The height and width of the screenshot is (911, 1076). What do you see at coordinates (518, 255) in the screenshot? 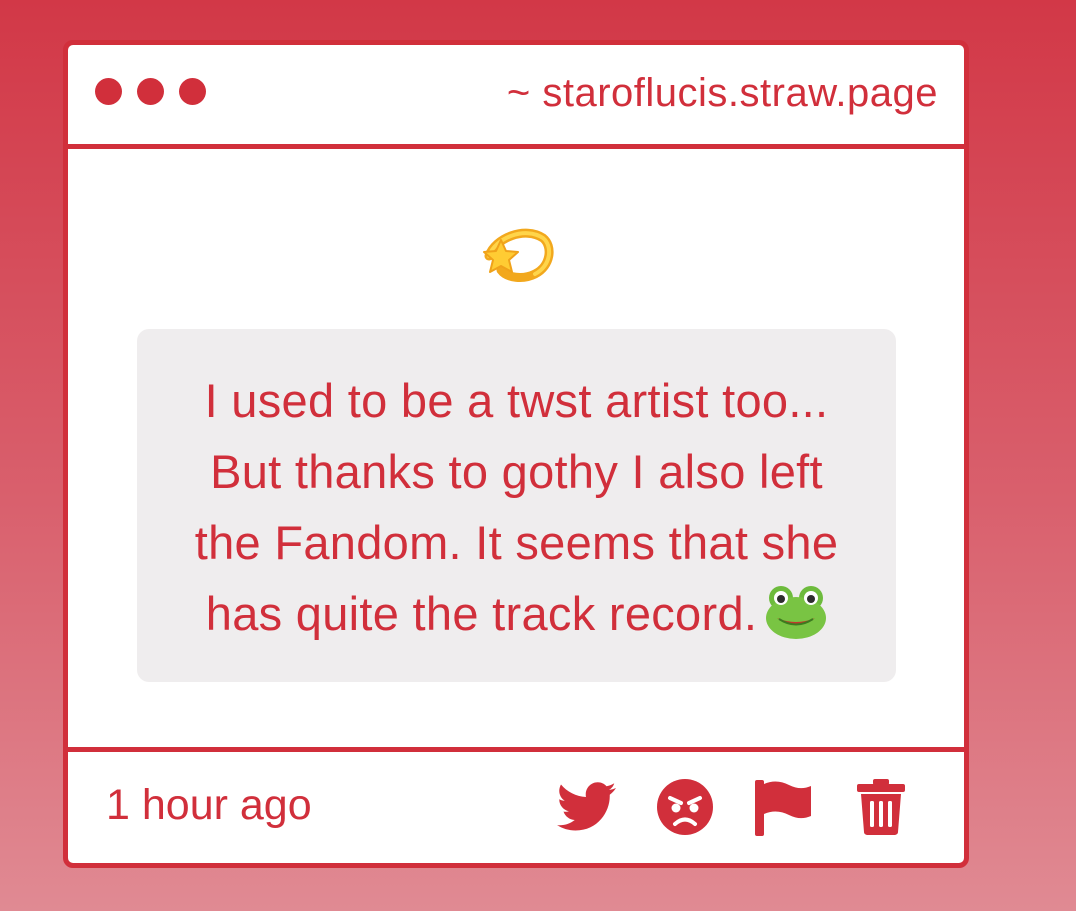
I see `dizzy-star-icon` at bounding box center [518, 255].